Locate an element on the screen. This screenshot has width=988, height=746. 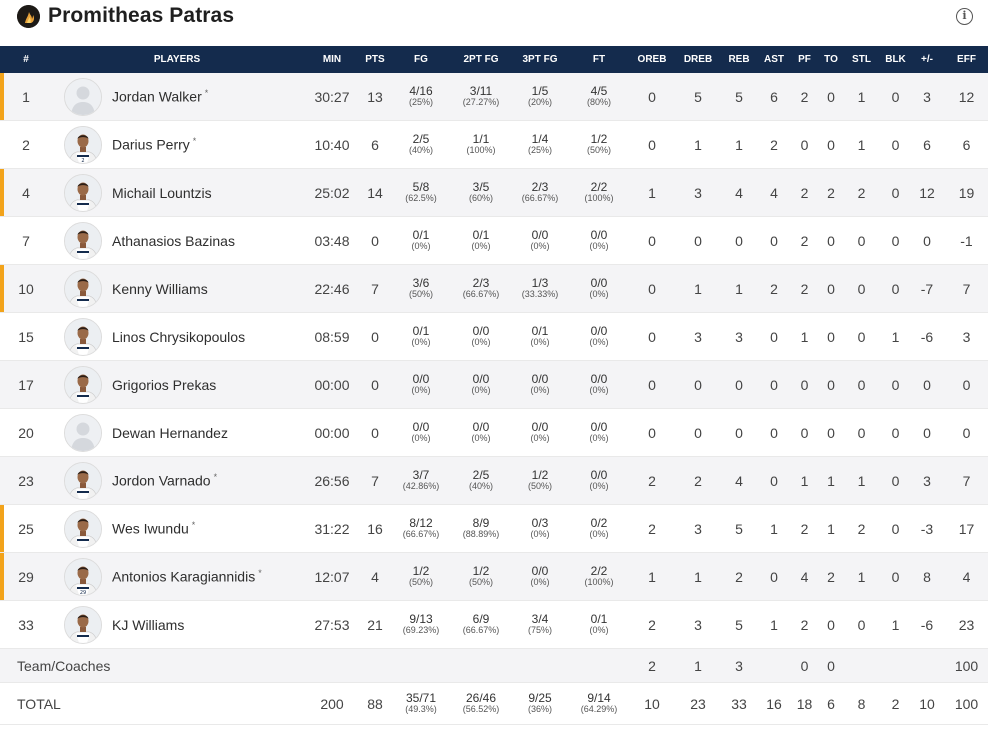
player-cell: Dewan Hernandez is located at coordinates (177, 432).